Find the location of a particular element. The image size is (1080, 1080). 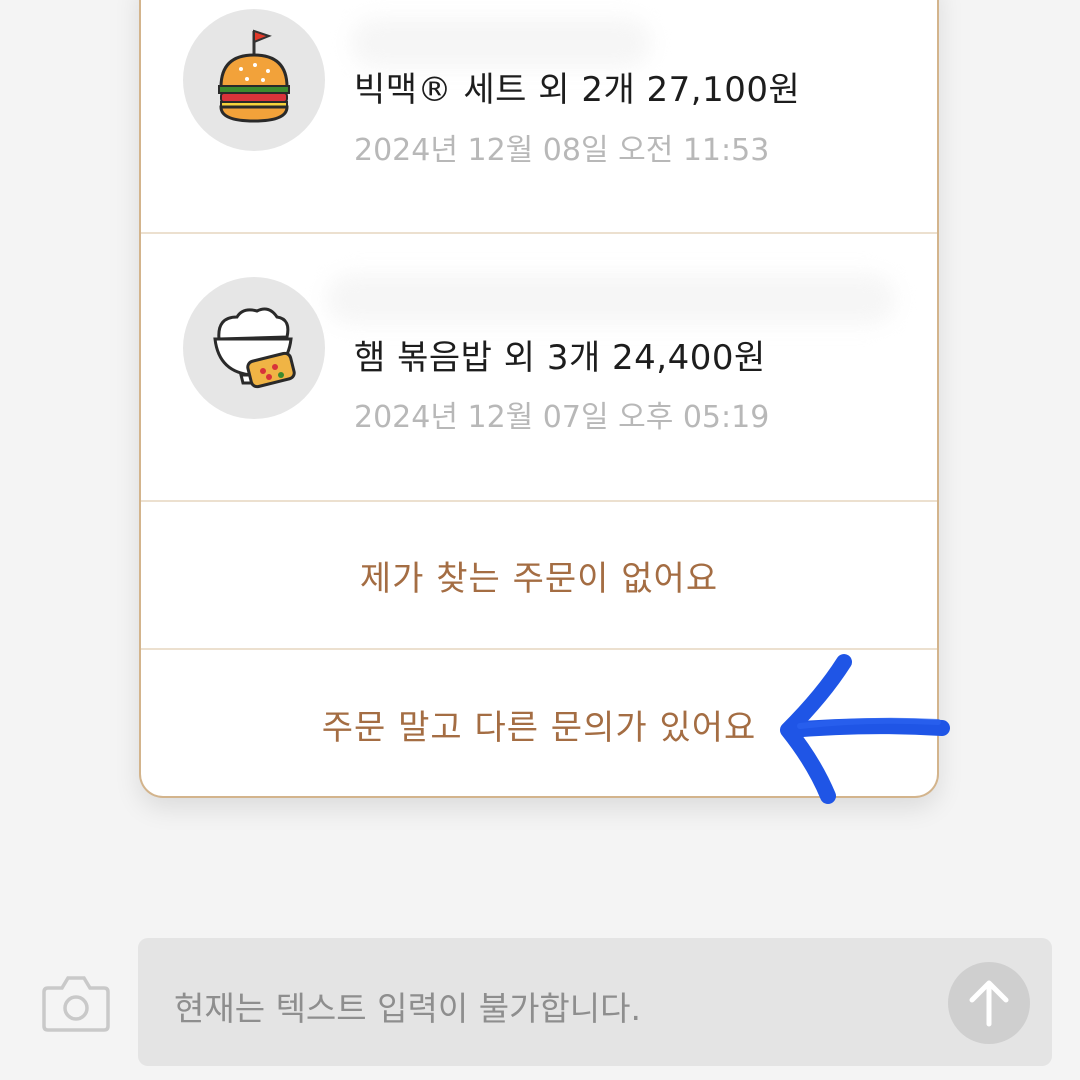

order-date: 2024년 12월 08일 오전 11:53 is located at coordinates (562, 150).